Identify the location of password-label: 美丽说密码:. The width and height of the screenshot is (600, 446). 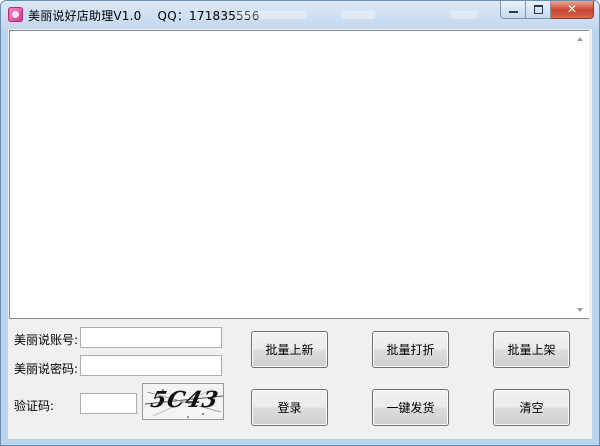
(46, 369).